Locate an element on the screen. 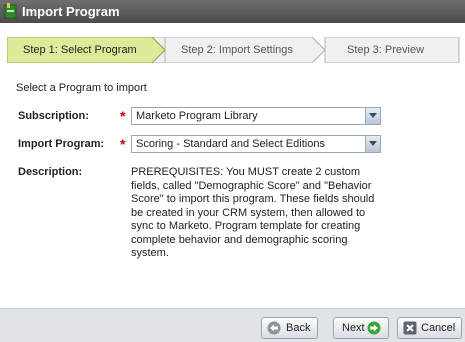 Image resolution: width=465 pixels, height=342 pixels. next-arrow-icon is located at coordinates (374, 328).